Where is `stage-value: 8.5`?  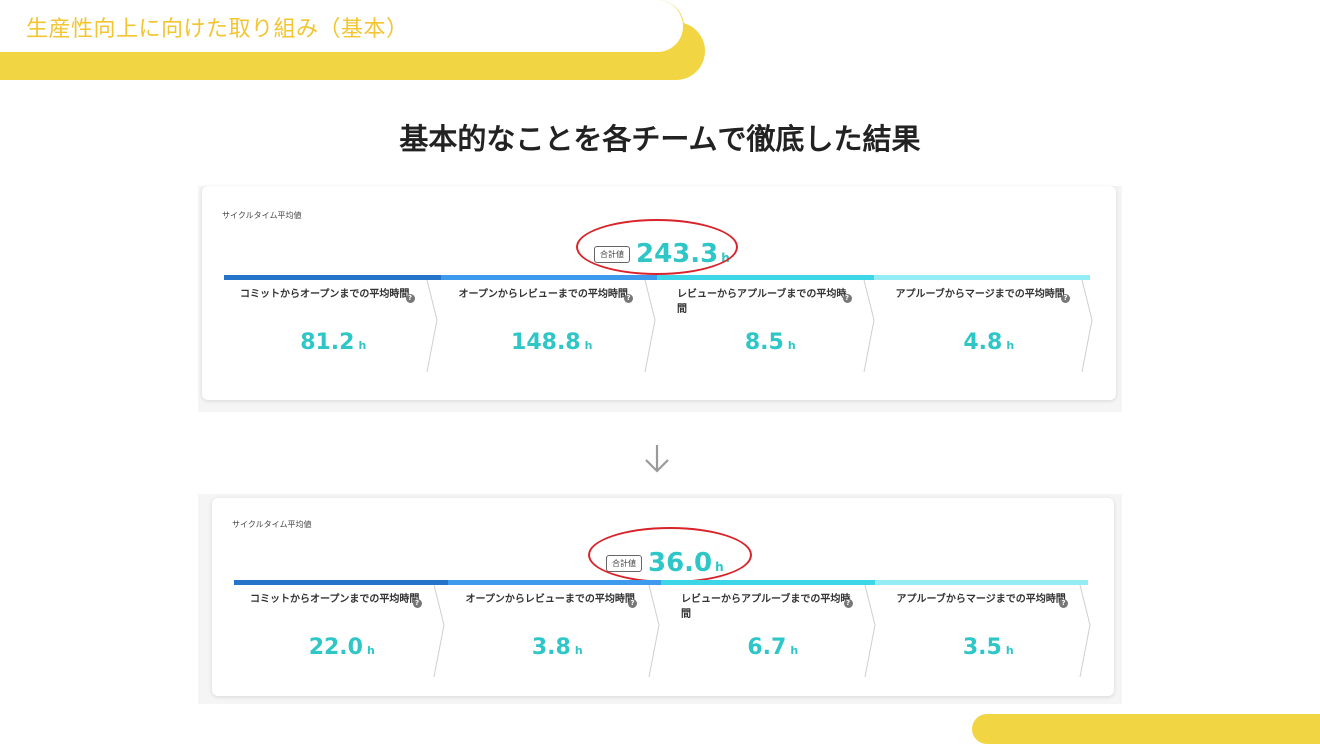
stage-value: 8.5 is located at coordinates (764, 342).